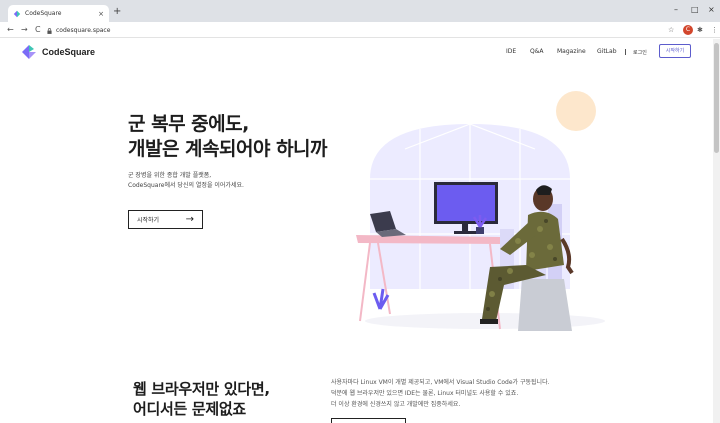 The height and width of the screenshot is (423, 720). Describe the element at coordinates (24, 30) in the screenshot. I see `forward-icon: →` at that location.